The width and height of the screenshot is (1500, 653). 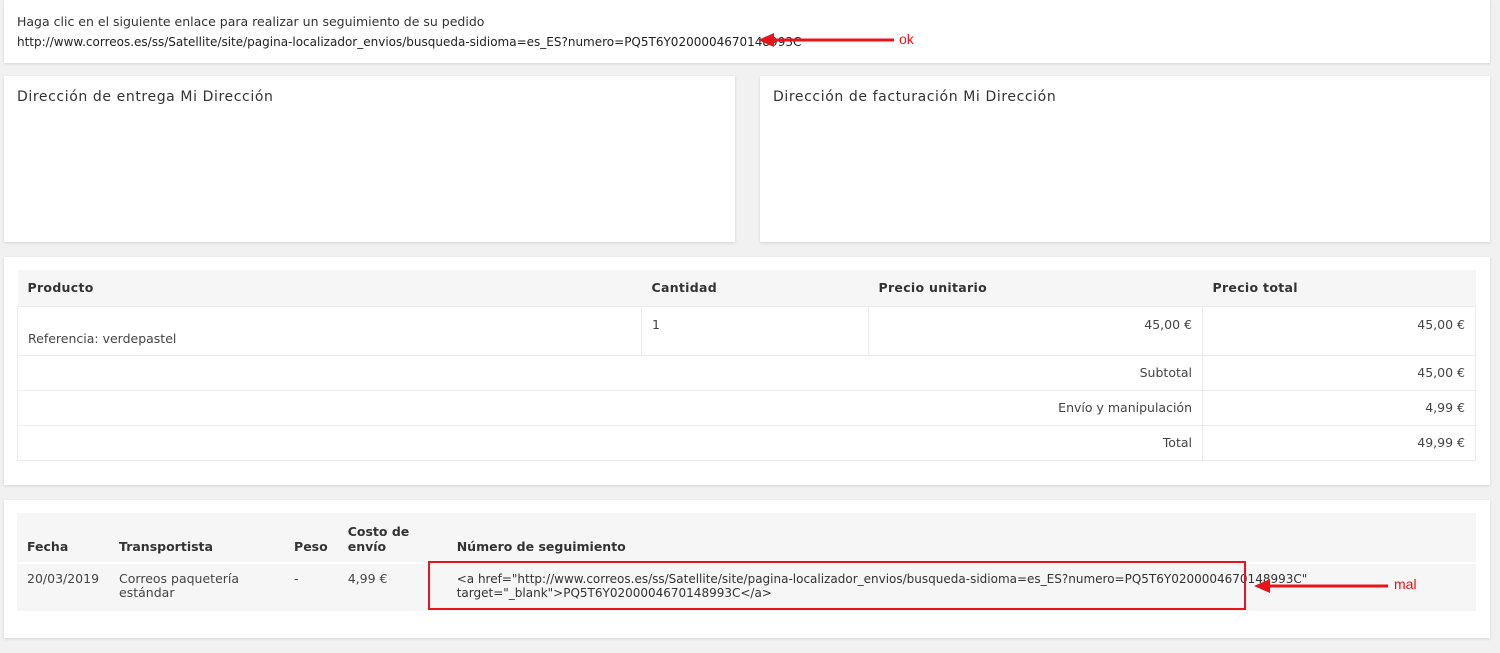 What do you see at coordinates (915, 97) in the screenshot?
I see `billing-address-title: Dirección de facturación Mi Dirección` at bounding box center [915, 97].